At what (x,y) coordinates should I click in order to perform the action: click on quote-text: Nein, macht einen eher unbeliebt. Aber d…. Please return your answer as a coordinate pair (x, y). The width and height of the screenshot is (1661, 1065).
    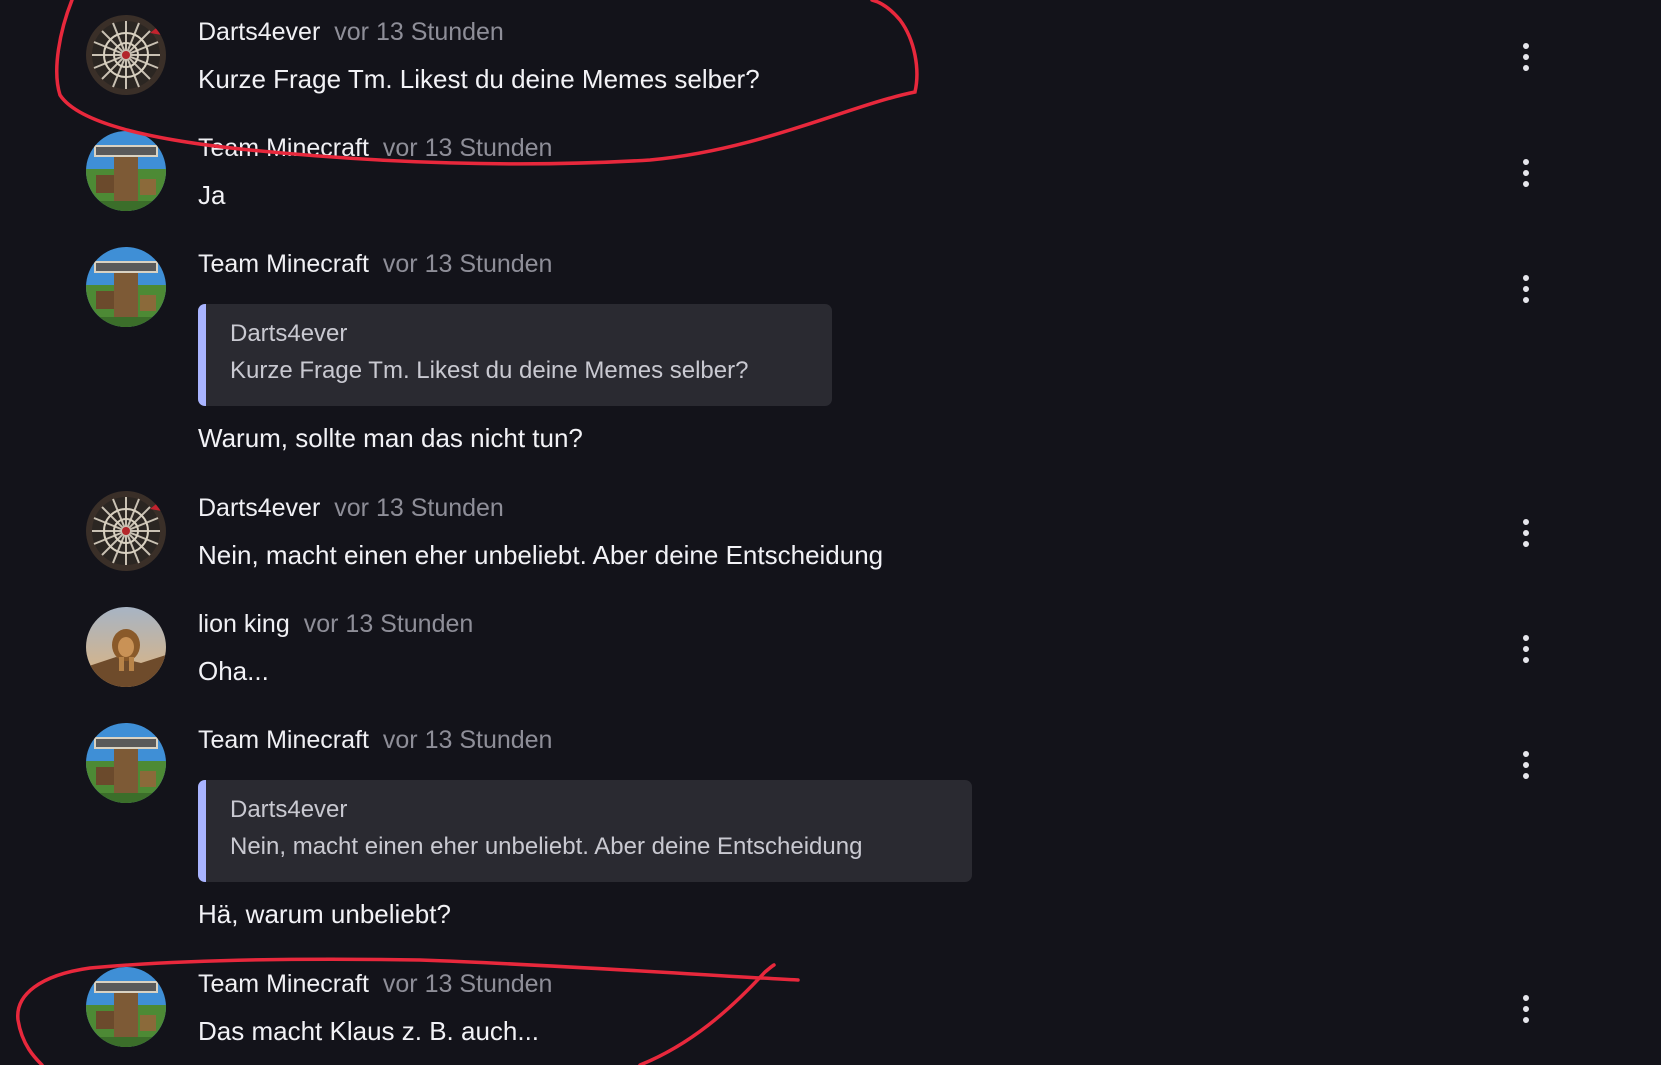
    Looking at the image, I should click on (546, 846).